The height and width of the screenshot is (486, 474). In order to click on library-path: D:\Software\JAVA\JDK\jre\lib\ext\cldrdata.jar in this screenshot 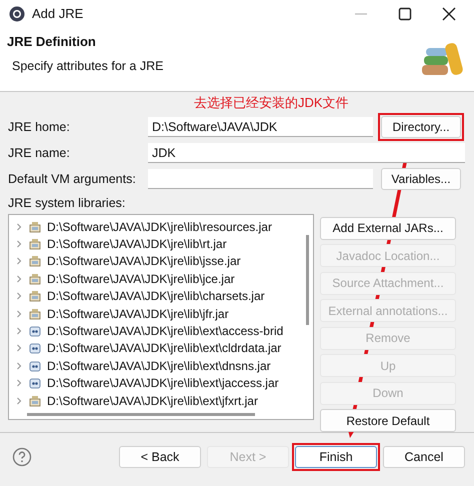, I will do `click(164, 348)`.